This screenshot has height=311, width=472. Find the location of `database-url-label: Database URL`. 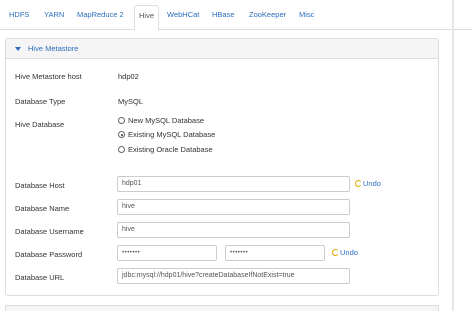

database-url-label: Database URL is located at coordinates (40, 277).